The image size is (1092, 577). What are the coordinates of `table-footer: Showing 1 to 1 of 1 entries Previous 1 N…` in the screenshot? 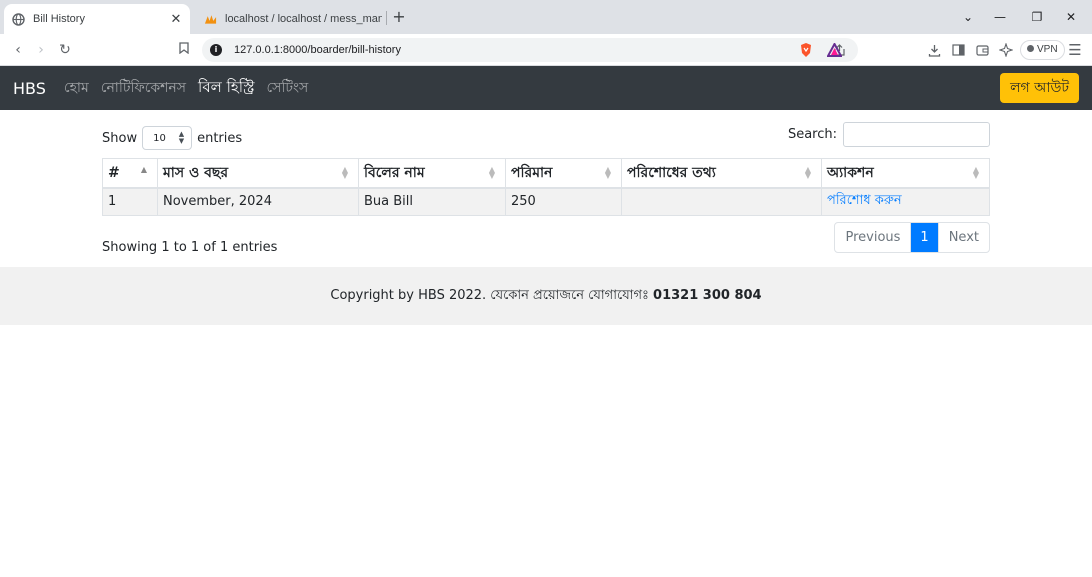 It's located at (546, 242).